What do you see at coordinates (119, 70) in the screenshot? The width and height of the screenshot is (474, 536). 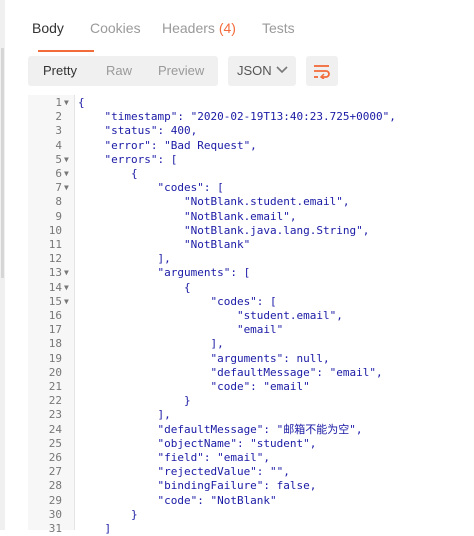 I see `view-raw-button: Raw` at bounding box center [119, 70].